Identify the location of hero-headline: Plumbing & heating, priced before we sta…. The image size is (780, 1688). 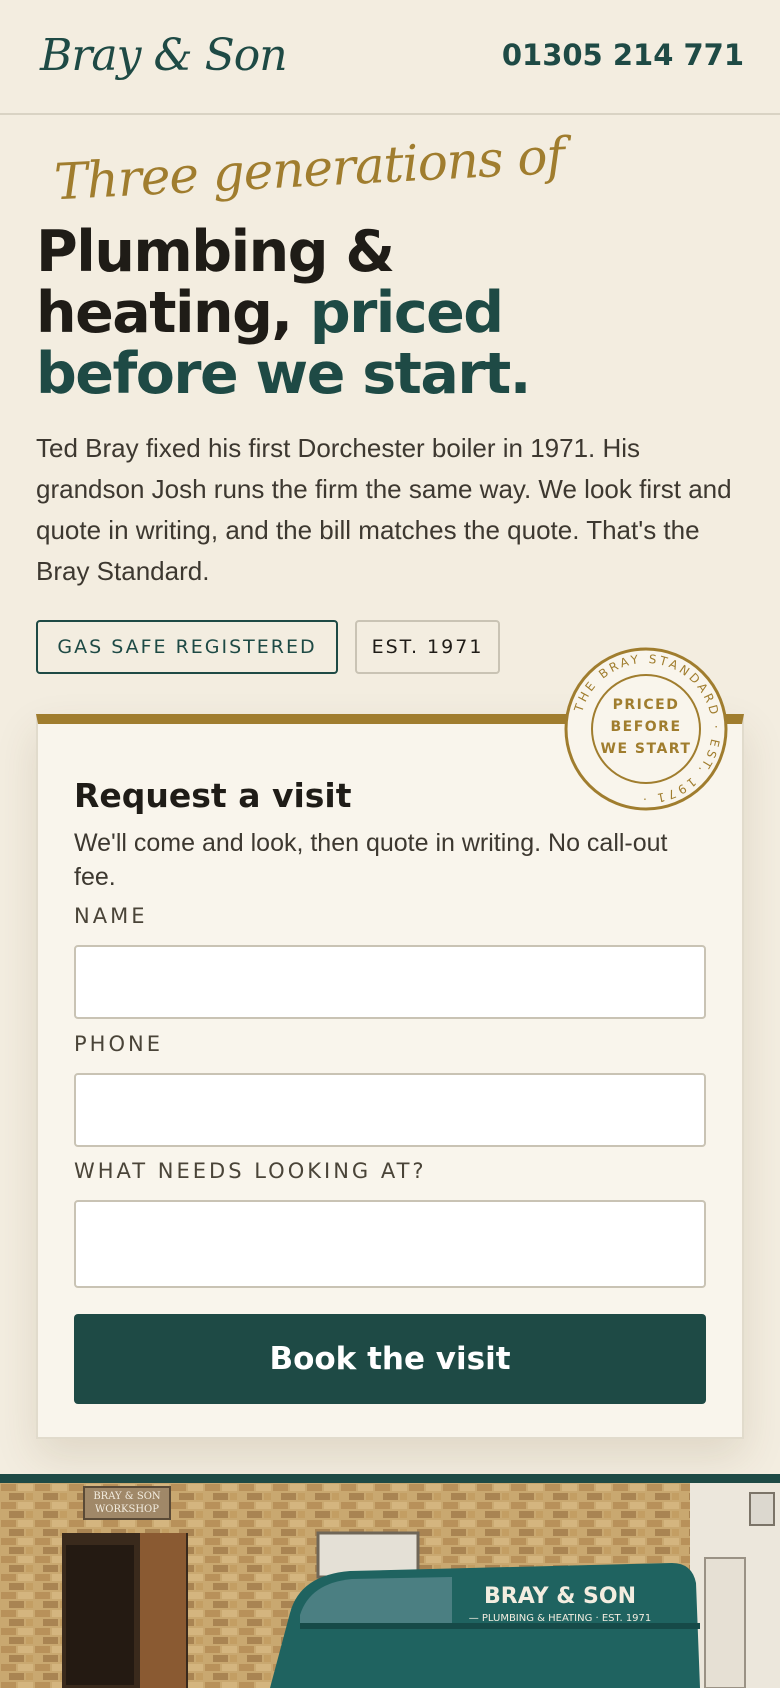
(296, 313).